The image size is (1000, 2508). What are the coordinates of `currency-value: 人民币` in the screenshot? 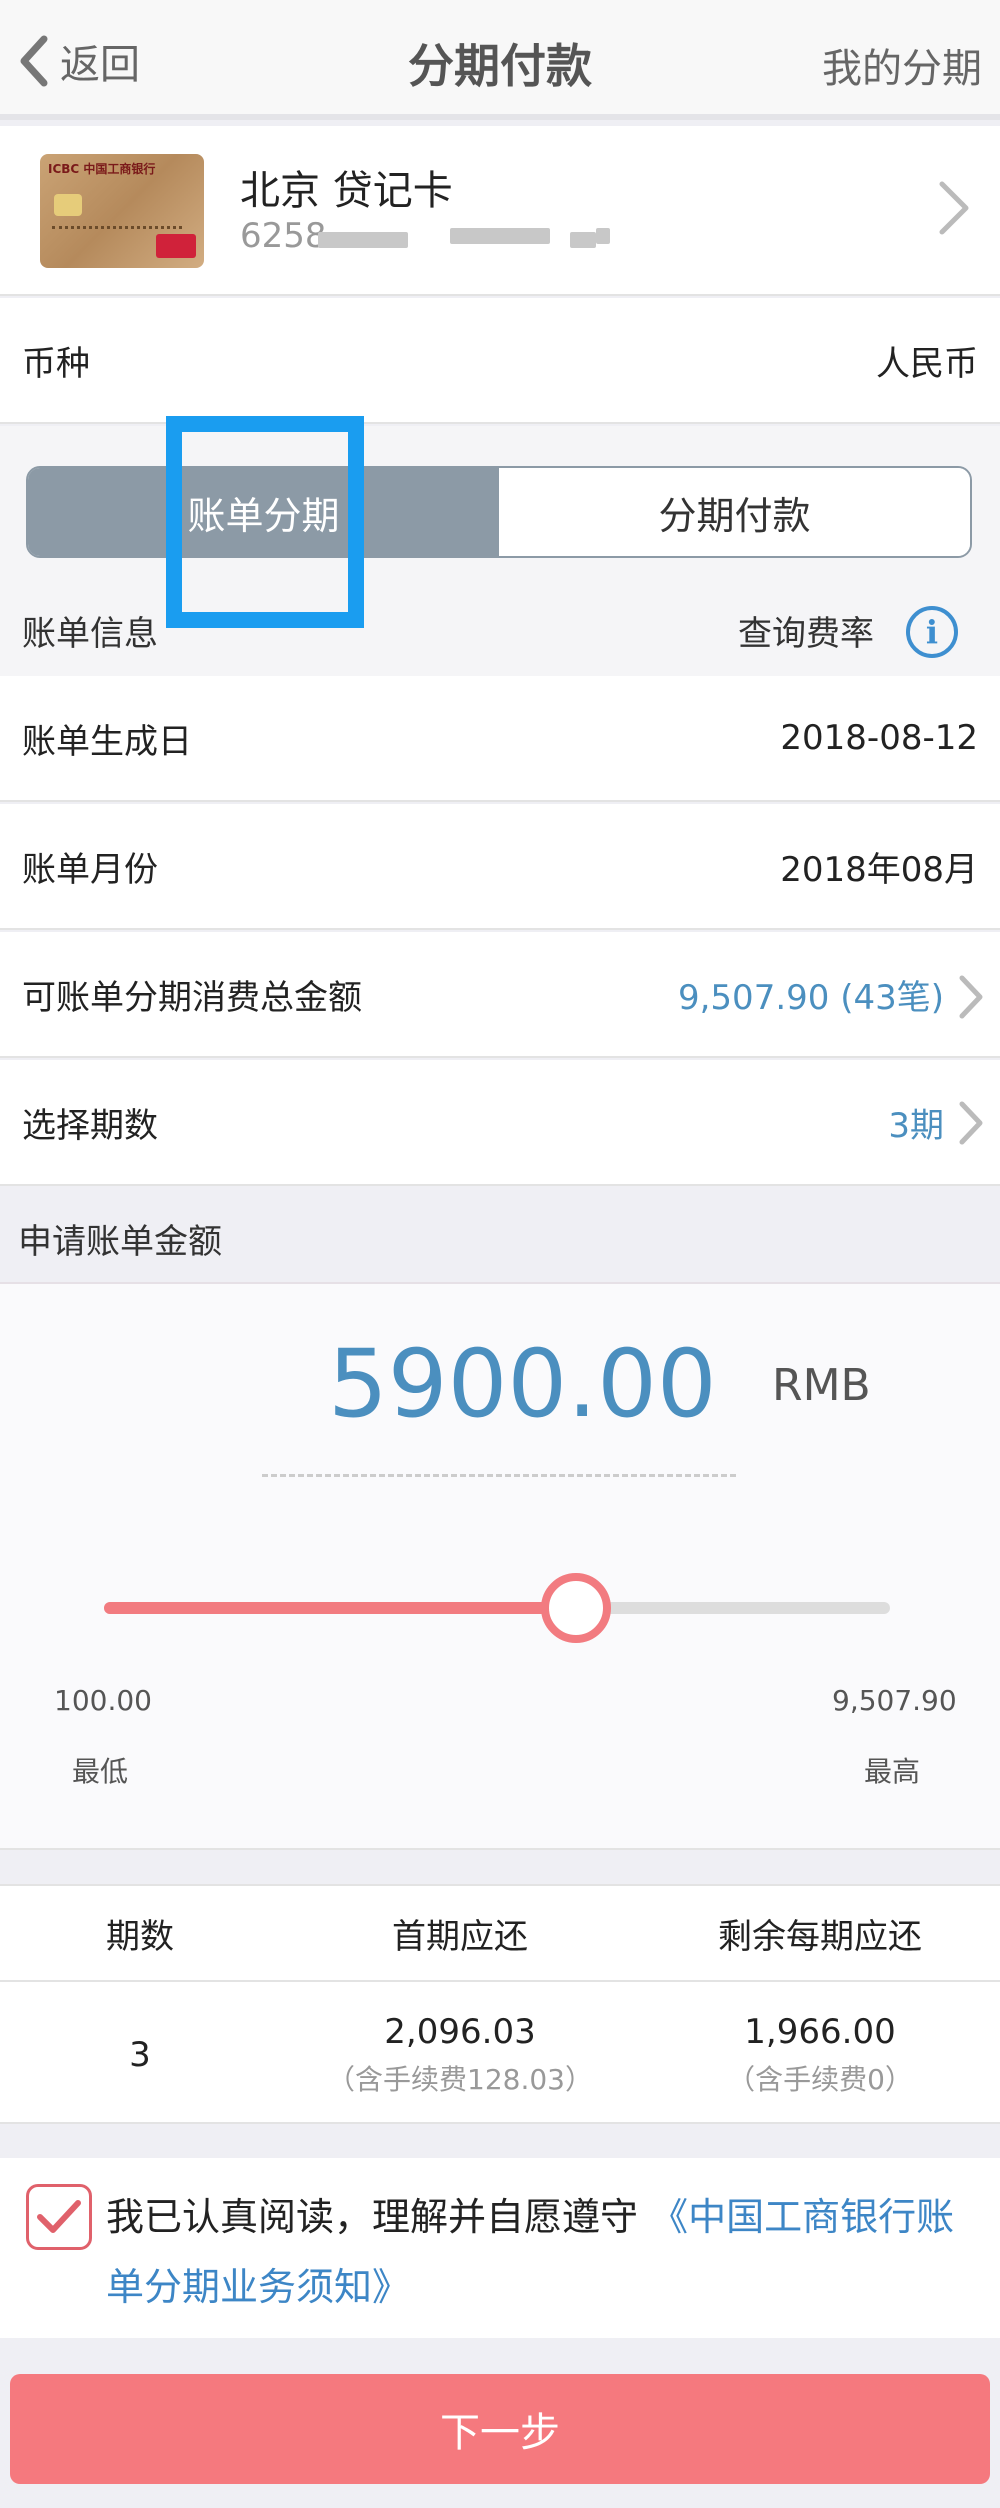 It's located at (927, 363).